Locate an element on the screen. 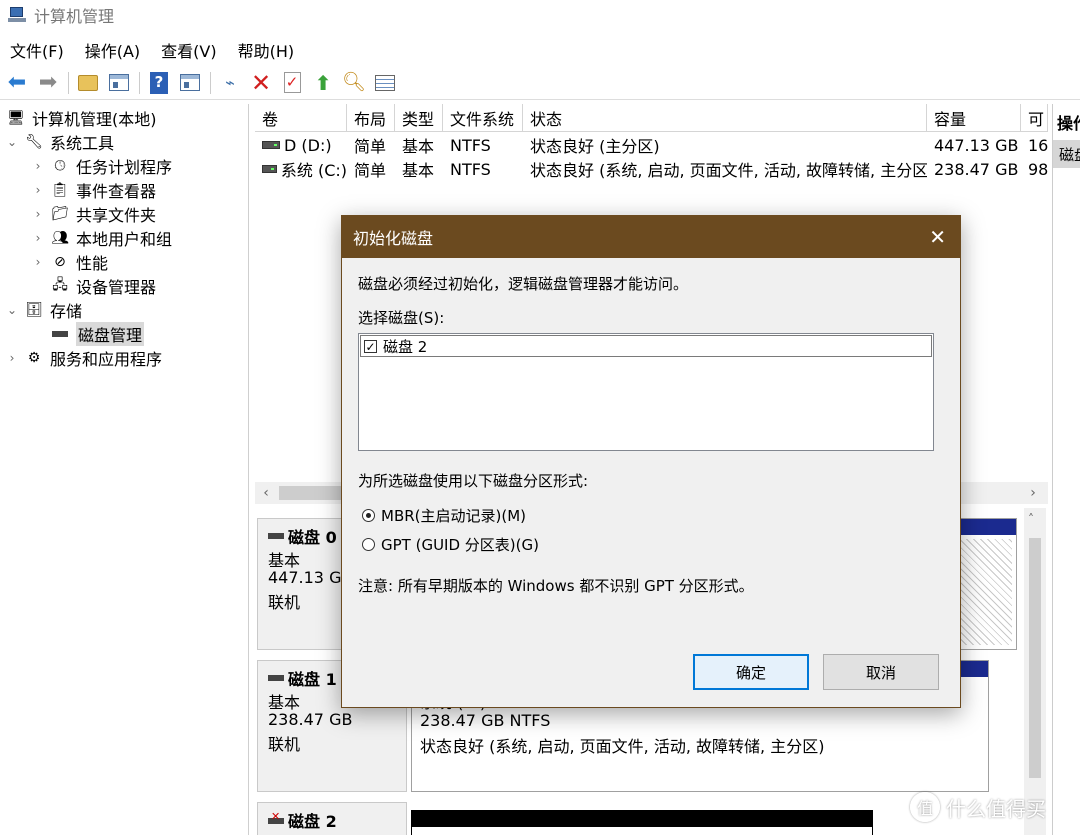 This screenshot has height=835, width=1080. upload-icon: ⬆ is located at coordinates (323, 83).